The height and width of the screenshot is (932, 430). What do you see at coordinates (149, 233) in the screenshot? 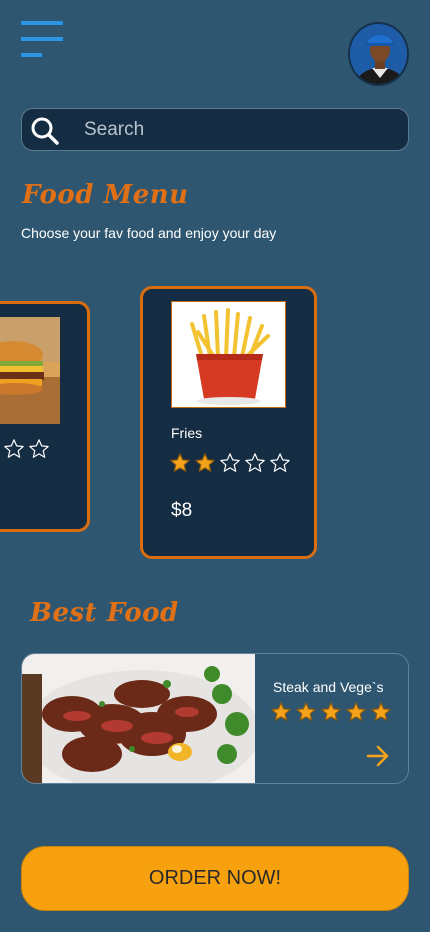
I see `food-menu-subtitle: Choose your fav food and enjoy your day` at bounding box center [149, 233].